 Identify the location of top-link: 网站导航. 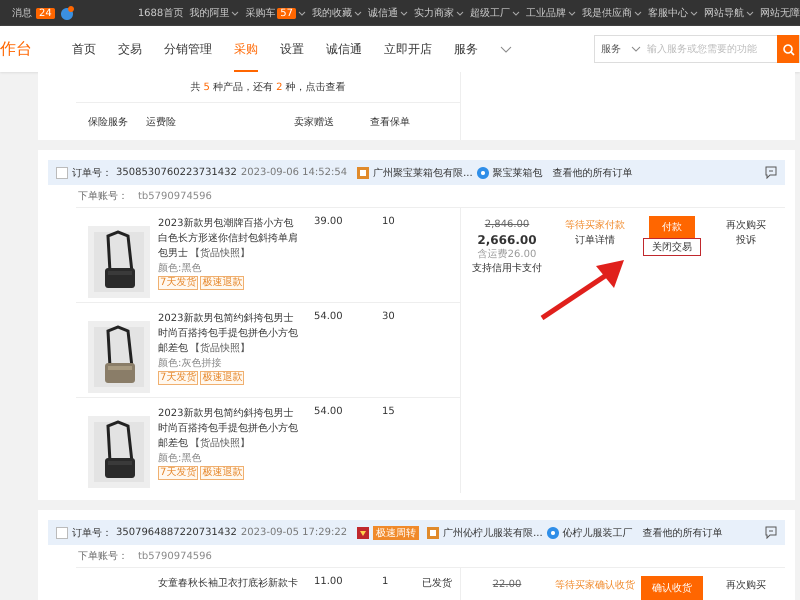
(724, 13).